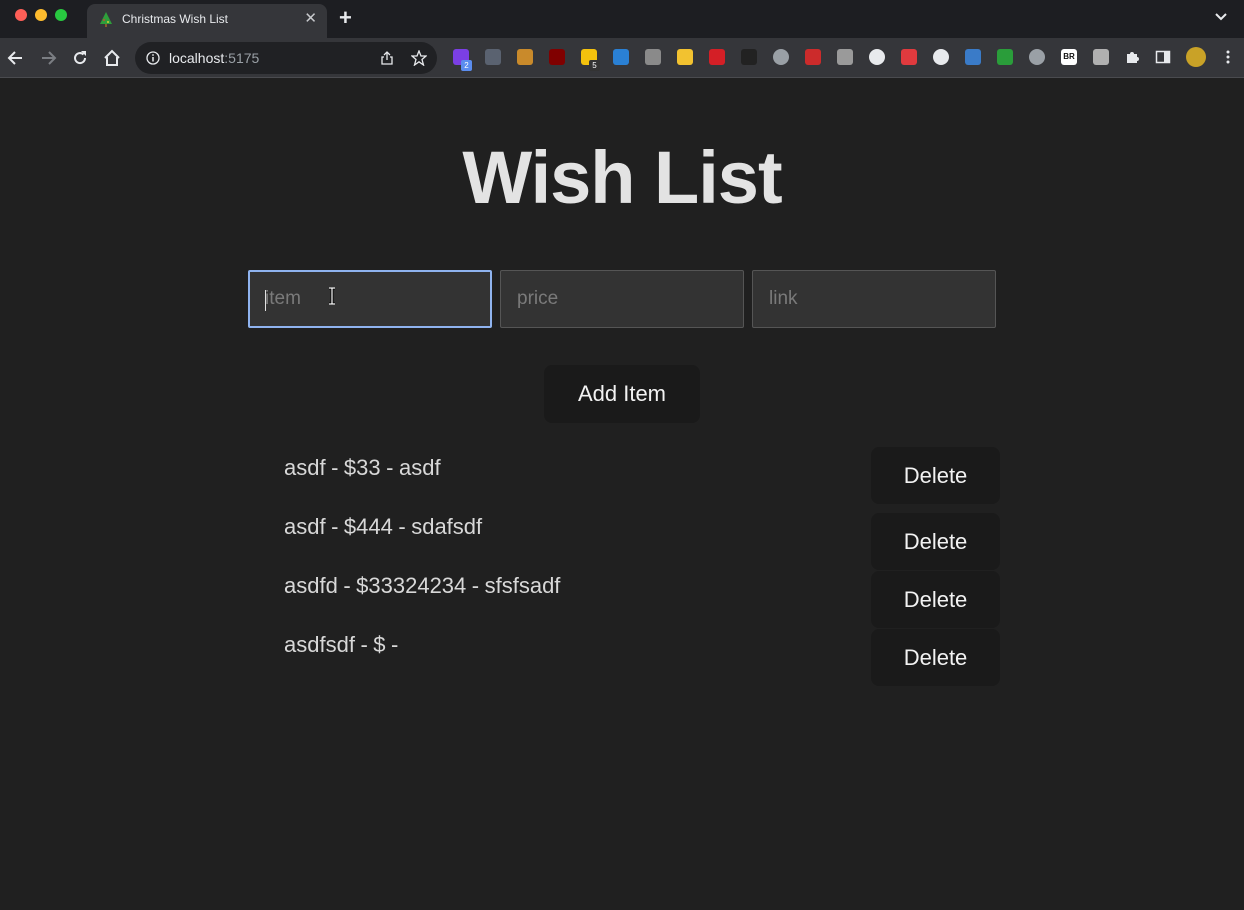  Describe the element at coordinates (41, 15) in the screenshot. I see `minimize-window-button` at that location.